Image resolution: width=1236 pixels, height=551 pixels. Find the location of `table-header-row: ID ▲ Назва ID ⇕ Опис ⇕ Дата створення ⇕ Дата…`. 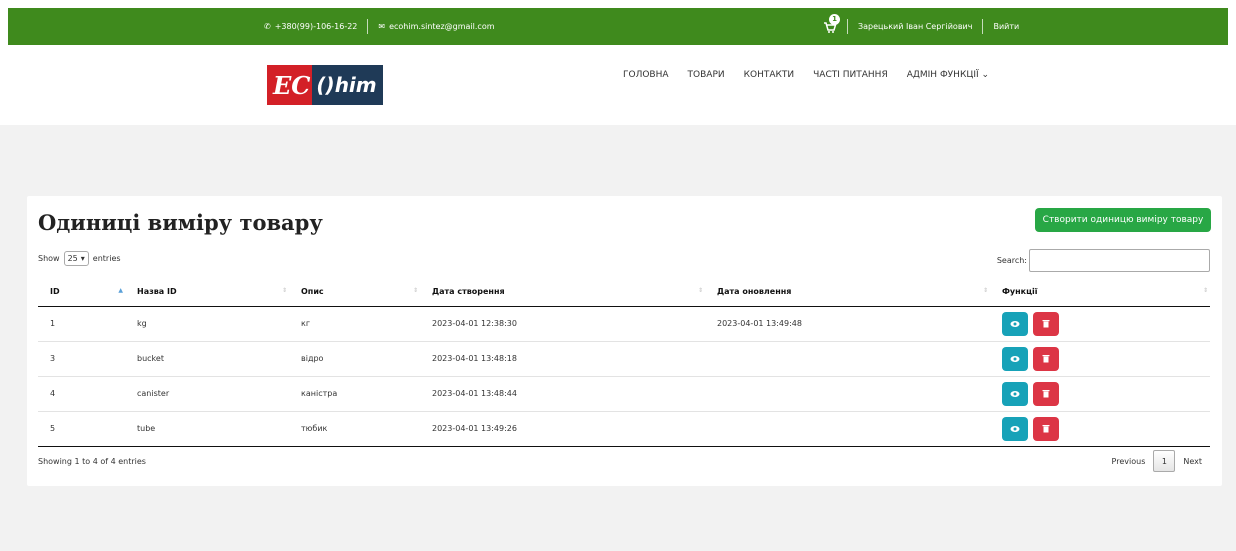

table-header-row: ID ▲ Назва ID ⇕ Опис ⇕ Дата створення ⇕ Дата… is located at coordinates (624, 292).